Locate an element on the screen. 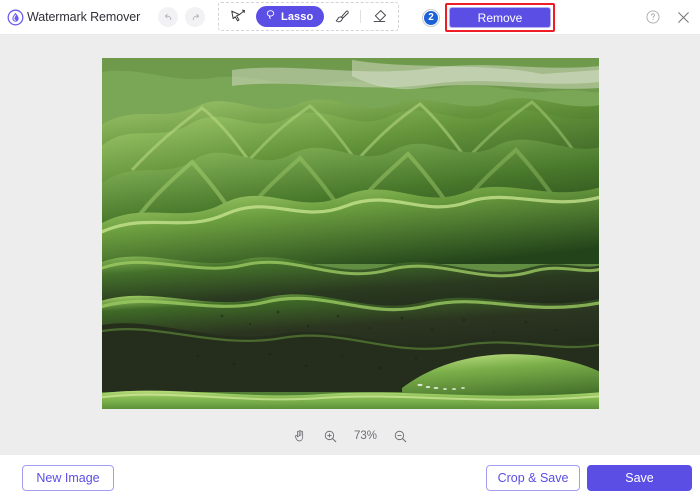  header-right-controls is located at coordinates (668, 17).